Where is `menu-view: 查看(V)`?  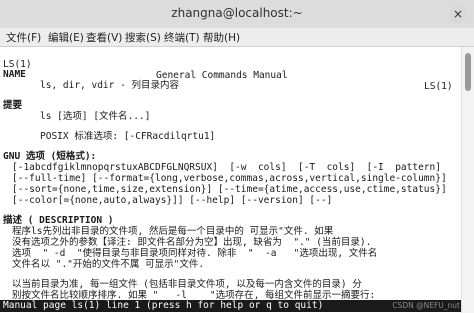
menu-view: 查看(V) is located at coordinates (104, 37).